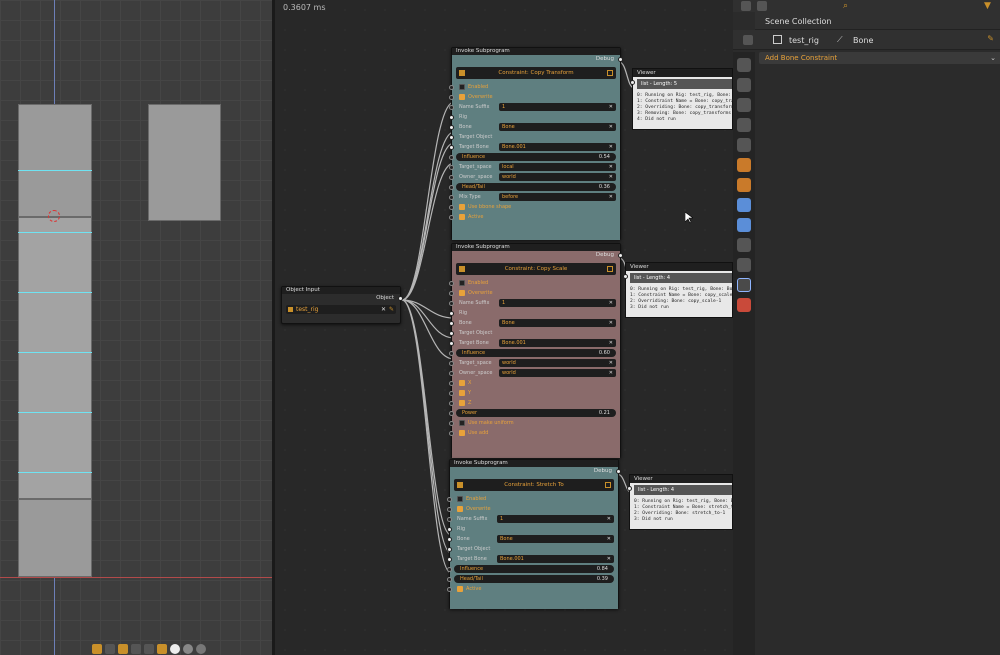  I want to click on output-tab-icon, so click(744, 105).